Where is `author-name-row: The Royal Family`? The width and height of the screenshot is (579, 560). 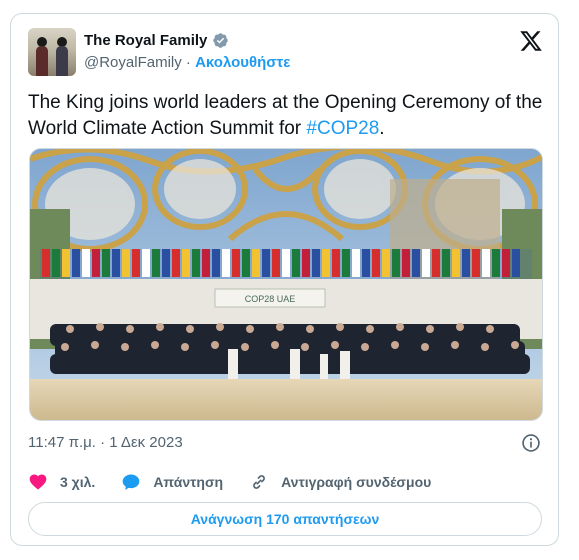
author-name-row: The Royal Family is located at coordinates (156, 40).